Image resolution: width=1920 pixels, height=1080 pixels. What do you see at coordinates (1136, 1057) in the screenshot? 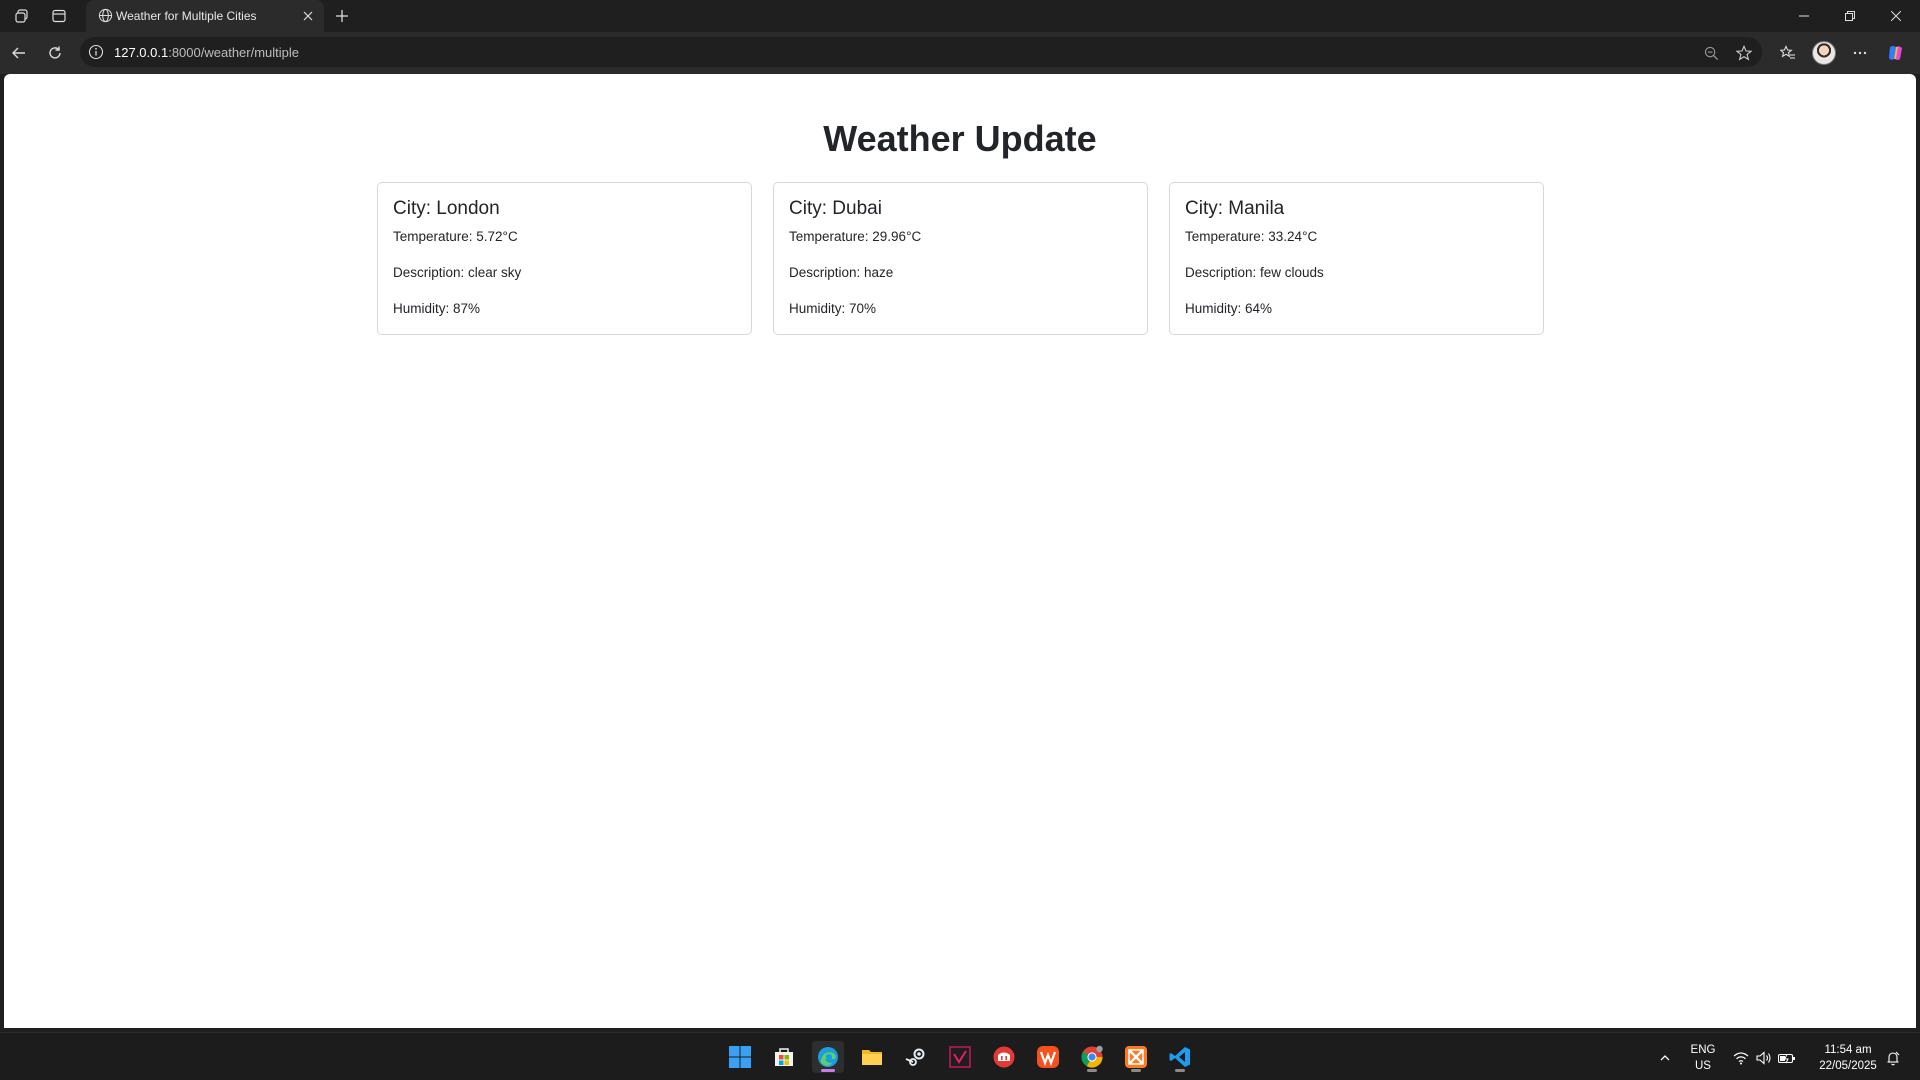
I see `xampp-icon` at bounding box center [1136, 1057].